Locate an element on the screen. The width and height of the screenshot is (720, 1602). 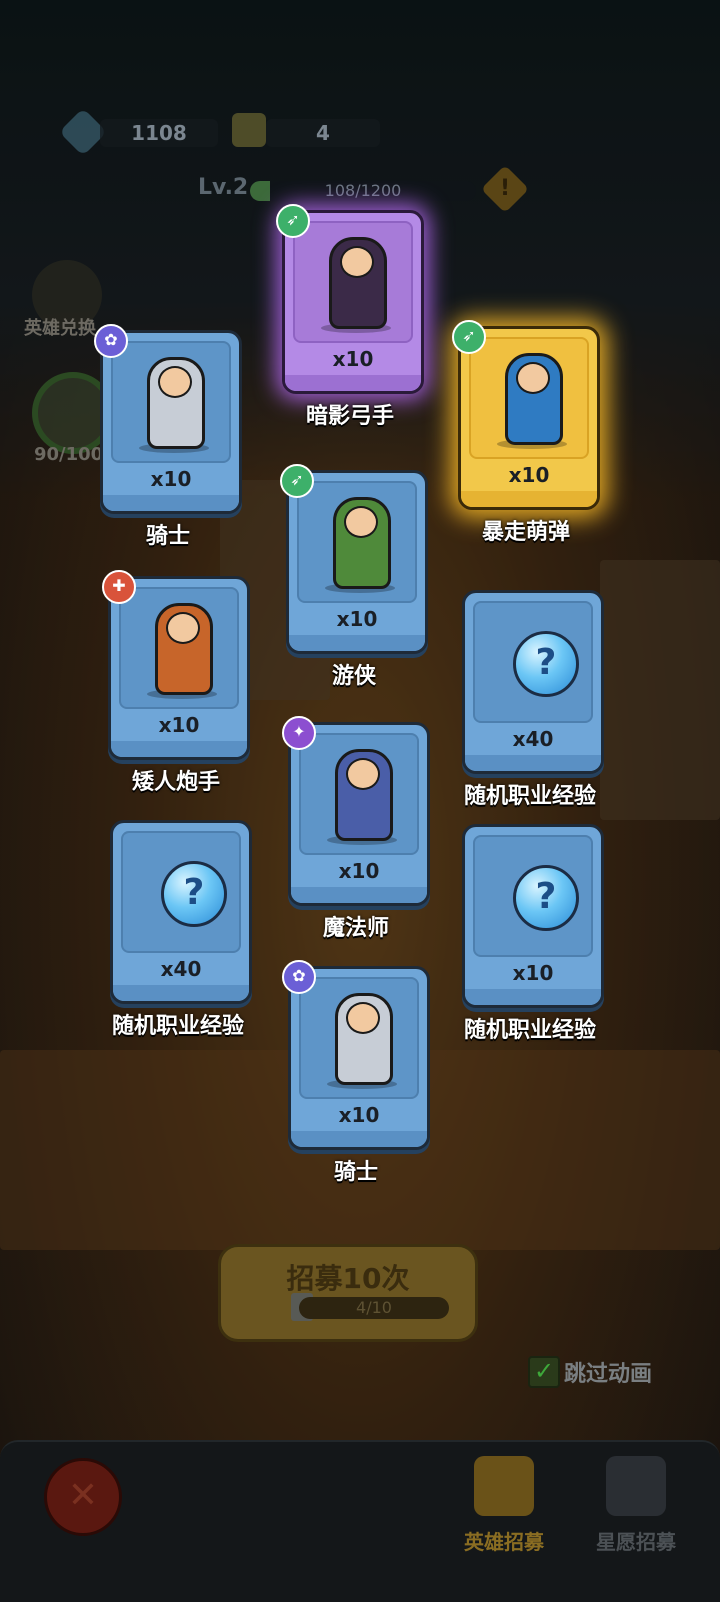
ticket-icon is located at coordinates (249, 130).